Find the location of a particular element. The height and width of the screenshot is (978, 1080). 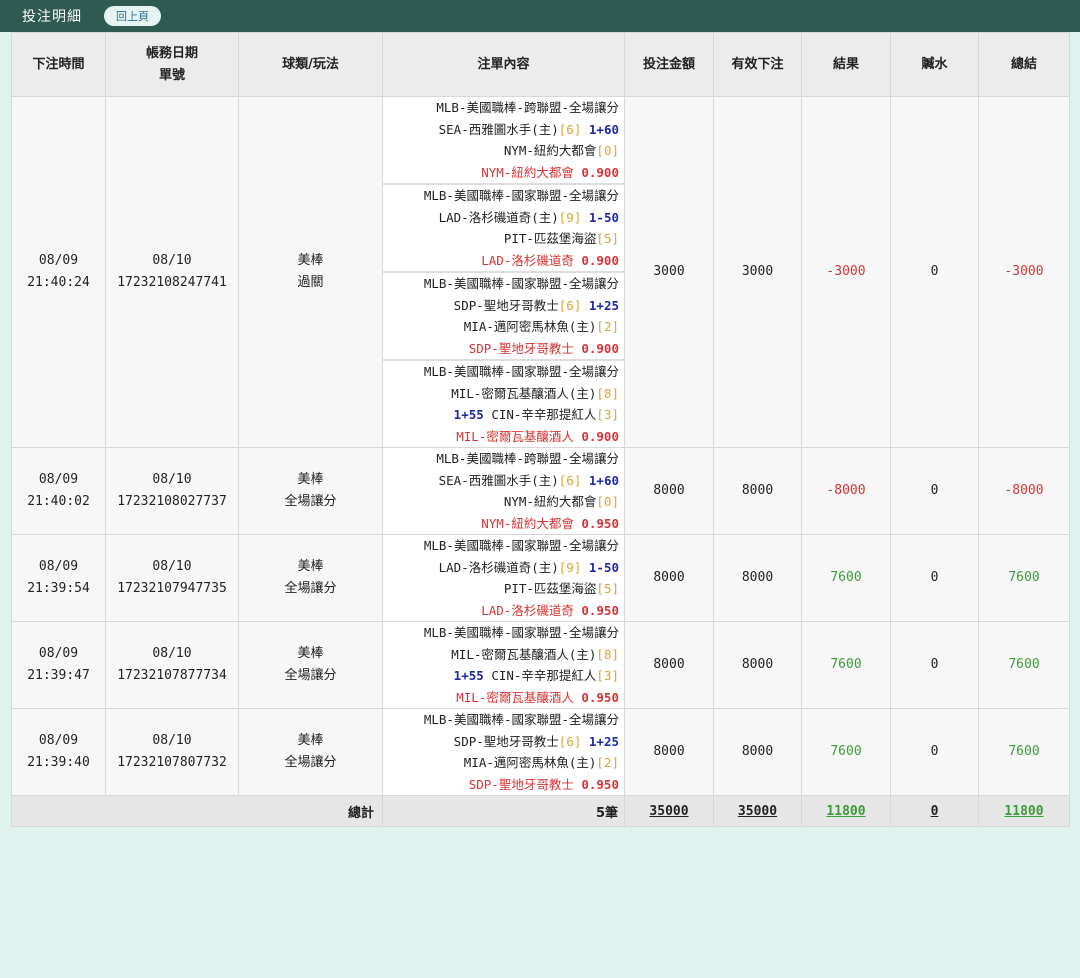

pick-line: LAD-洛杉磯道奇 0.950 is located at coordinates (503, 611).